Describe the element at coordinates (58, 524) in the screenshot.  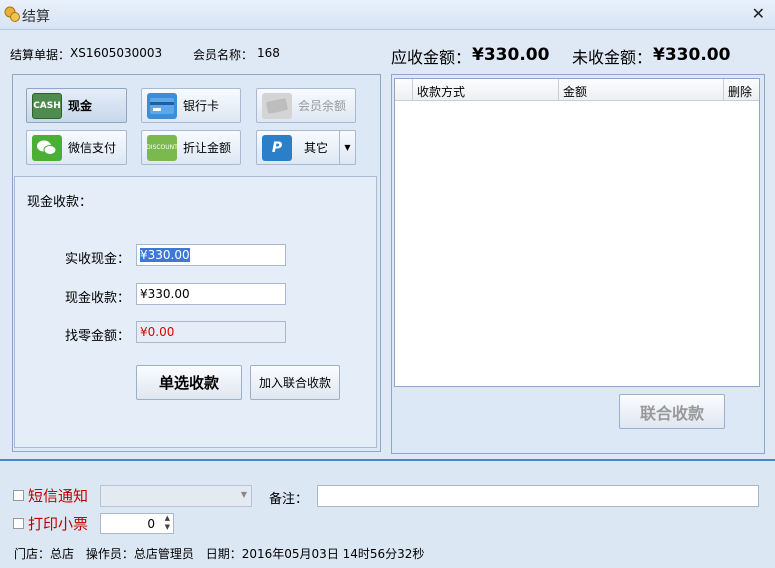
I see `print-receipt-label: 打印小票` at that location.